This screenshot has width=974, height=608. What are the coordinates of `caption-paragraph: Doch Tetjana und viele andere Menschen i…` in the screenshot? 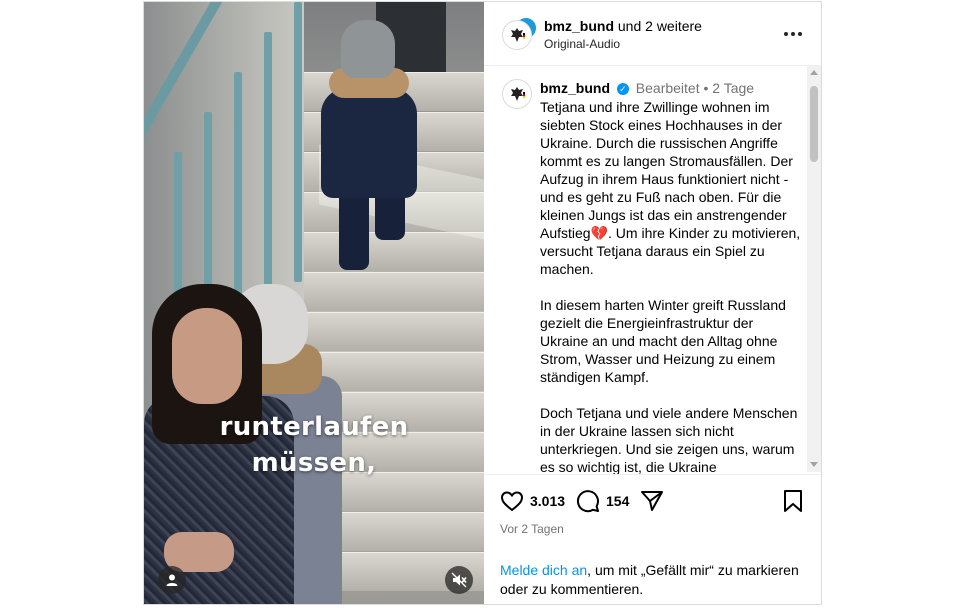 It's located at (669, 439).